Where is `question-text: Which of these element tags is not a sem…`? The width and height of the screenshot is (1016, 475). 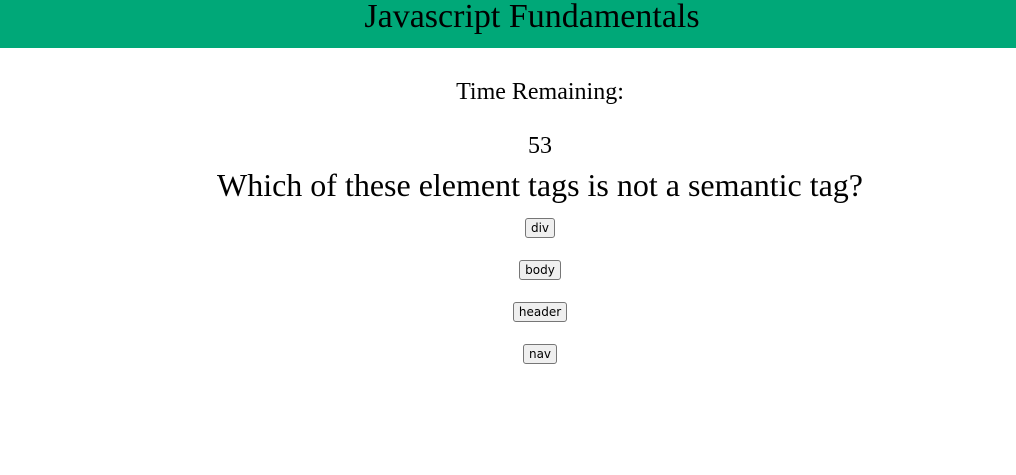
question-text: Which of these element tags is not a sem… is located at coordinates (540, 185).